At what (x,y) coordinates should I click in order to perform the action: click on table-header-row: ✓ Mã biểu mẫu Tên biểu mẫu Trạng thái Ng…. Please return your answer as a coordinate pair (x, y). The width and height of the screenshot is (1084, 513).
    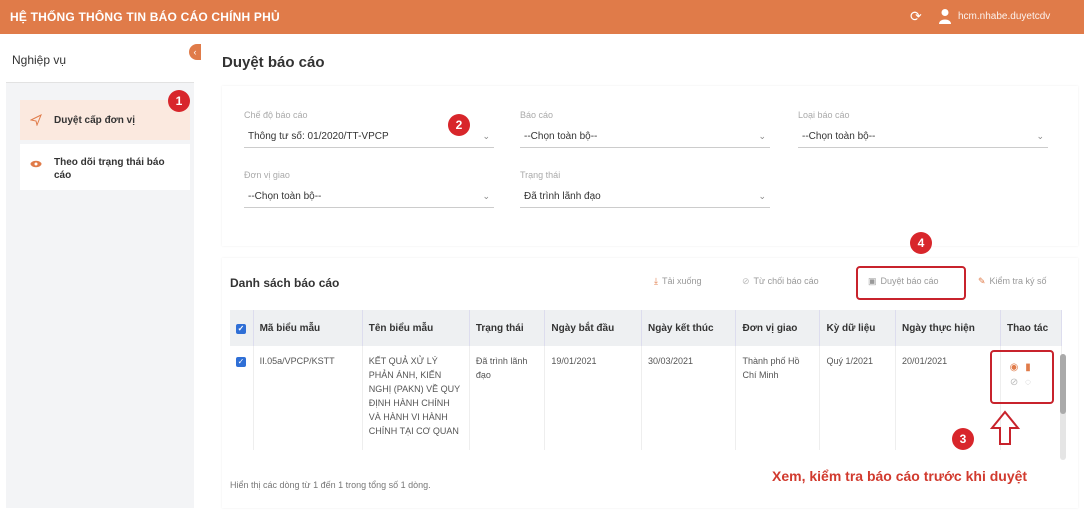
    Looking at the image, I should click on (646, 328).